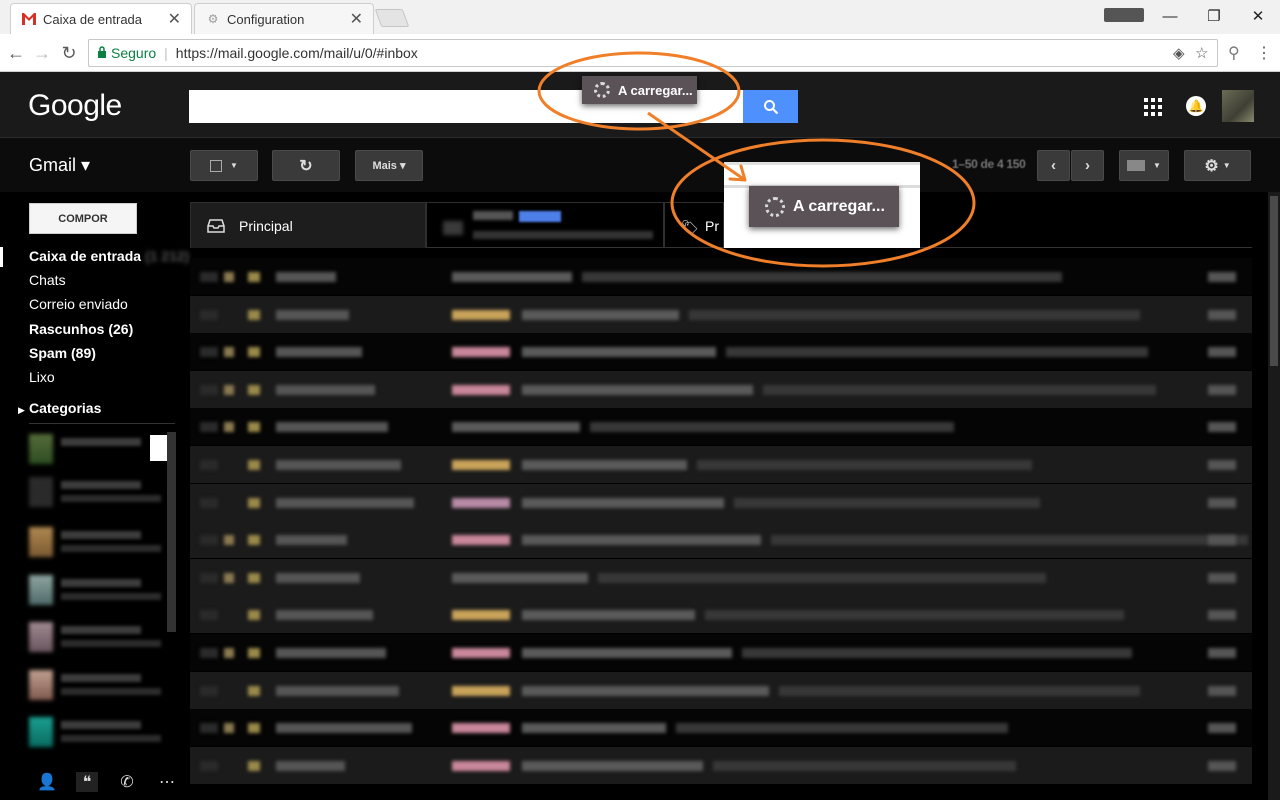 The width and height of the screenshot is (1280, 800). I want to click on hangouts-divider, so click(102, 423).